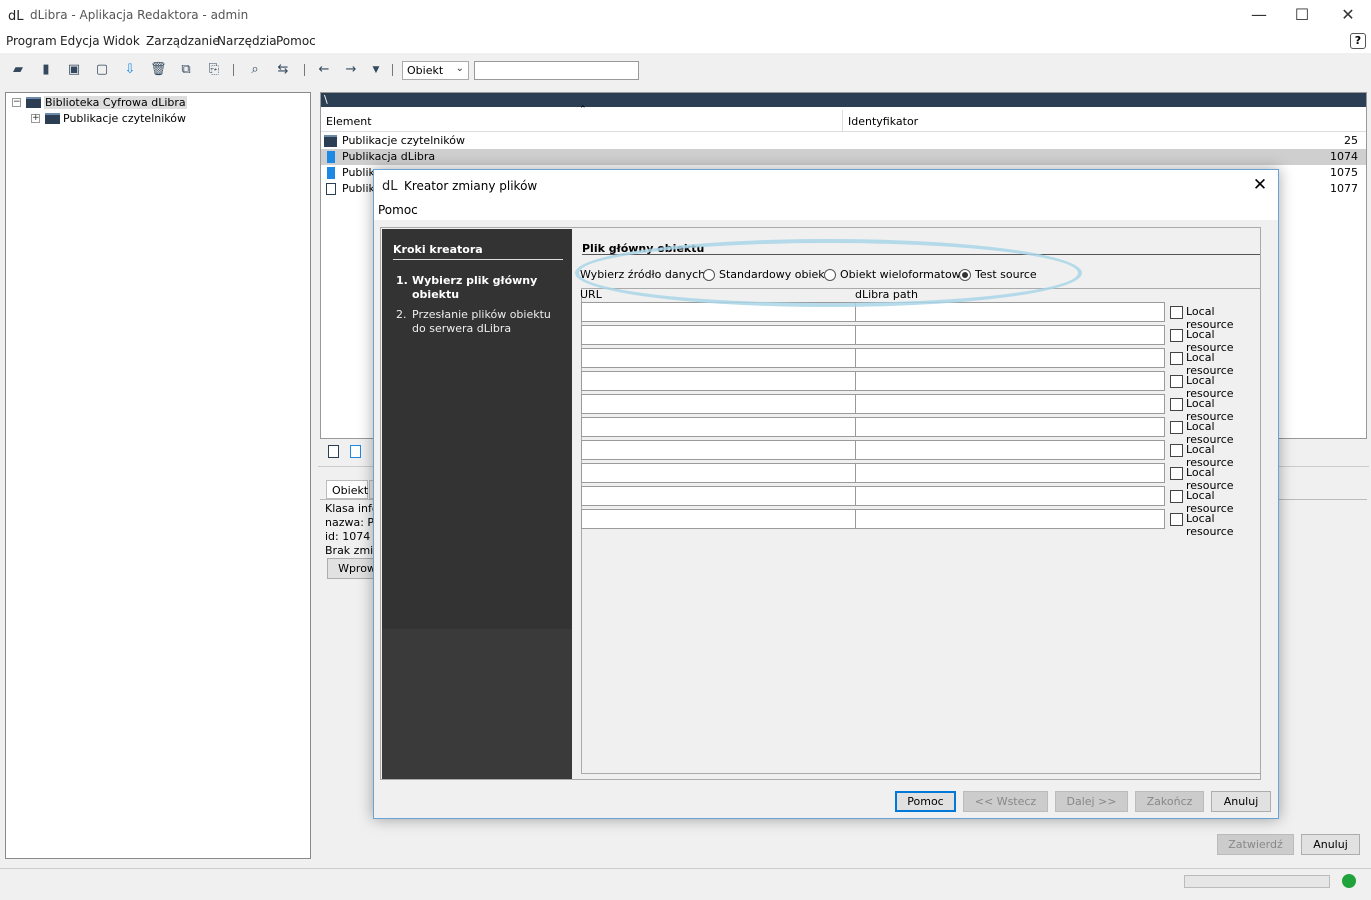 Image resolution: width=1371 pixels, height=900 pixels. Describe the element at coordinates (1005, 801) in the screenshot. I see `back-button: << Wstecz` at that location.